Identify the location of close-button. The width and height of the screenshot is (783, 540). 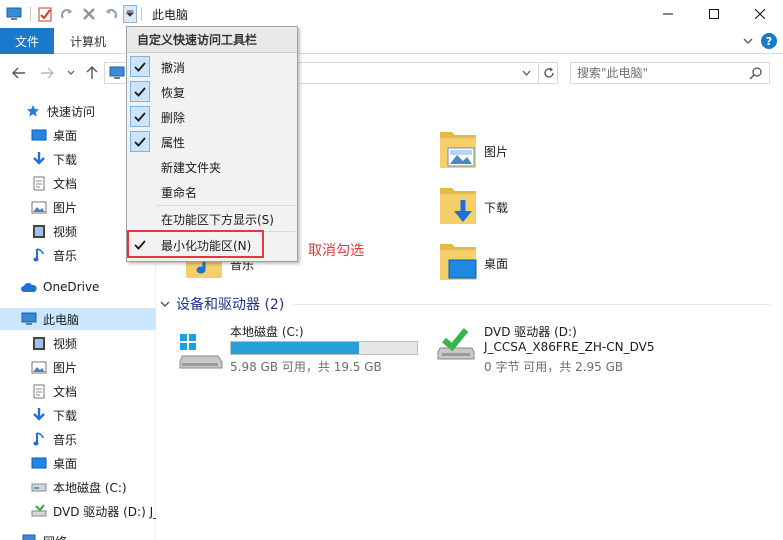
(760, 14).